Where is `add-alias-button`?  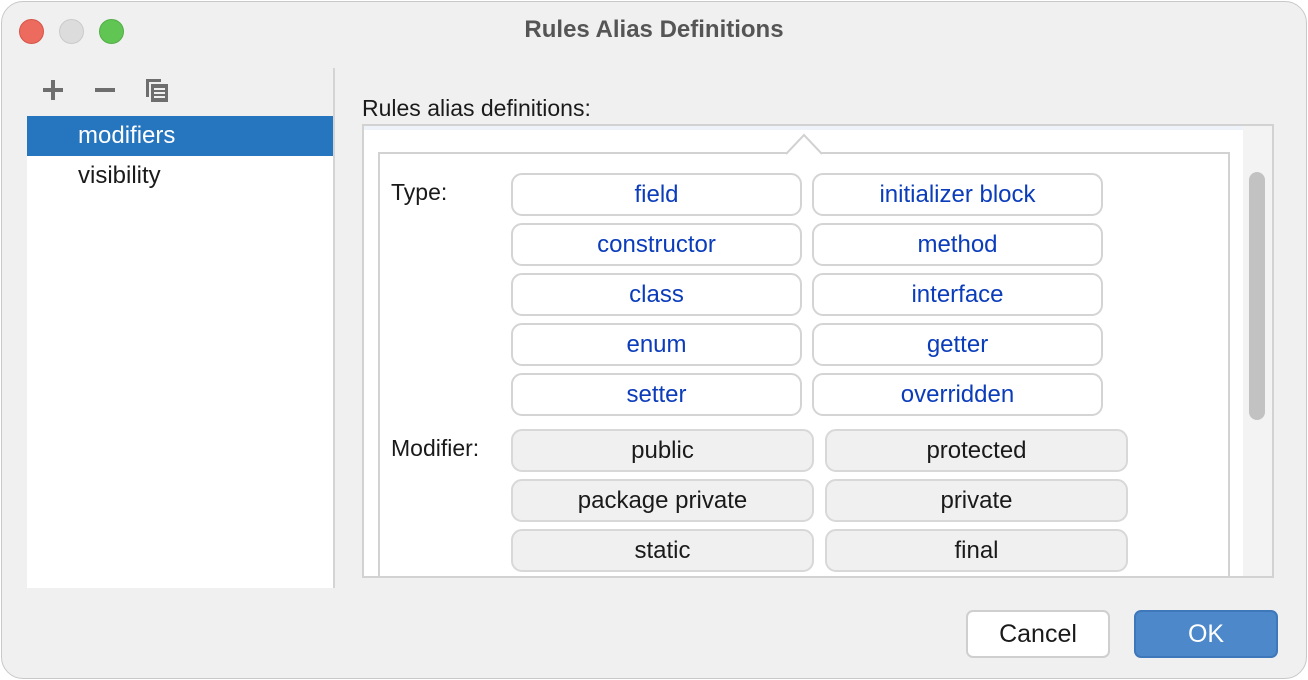 add-alias-button is located at coordinates (53, 90).